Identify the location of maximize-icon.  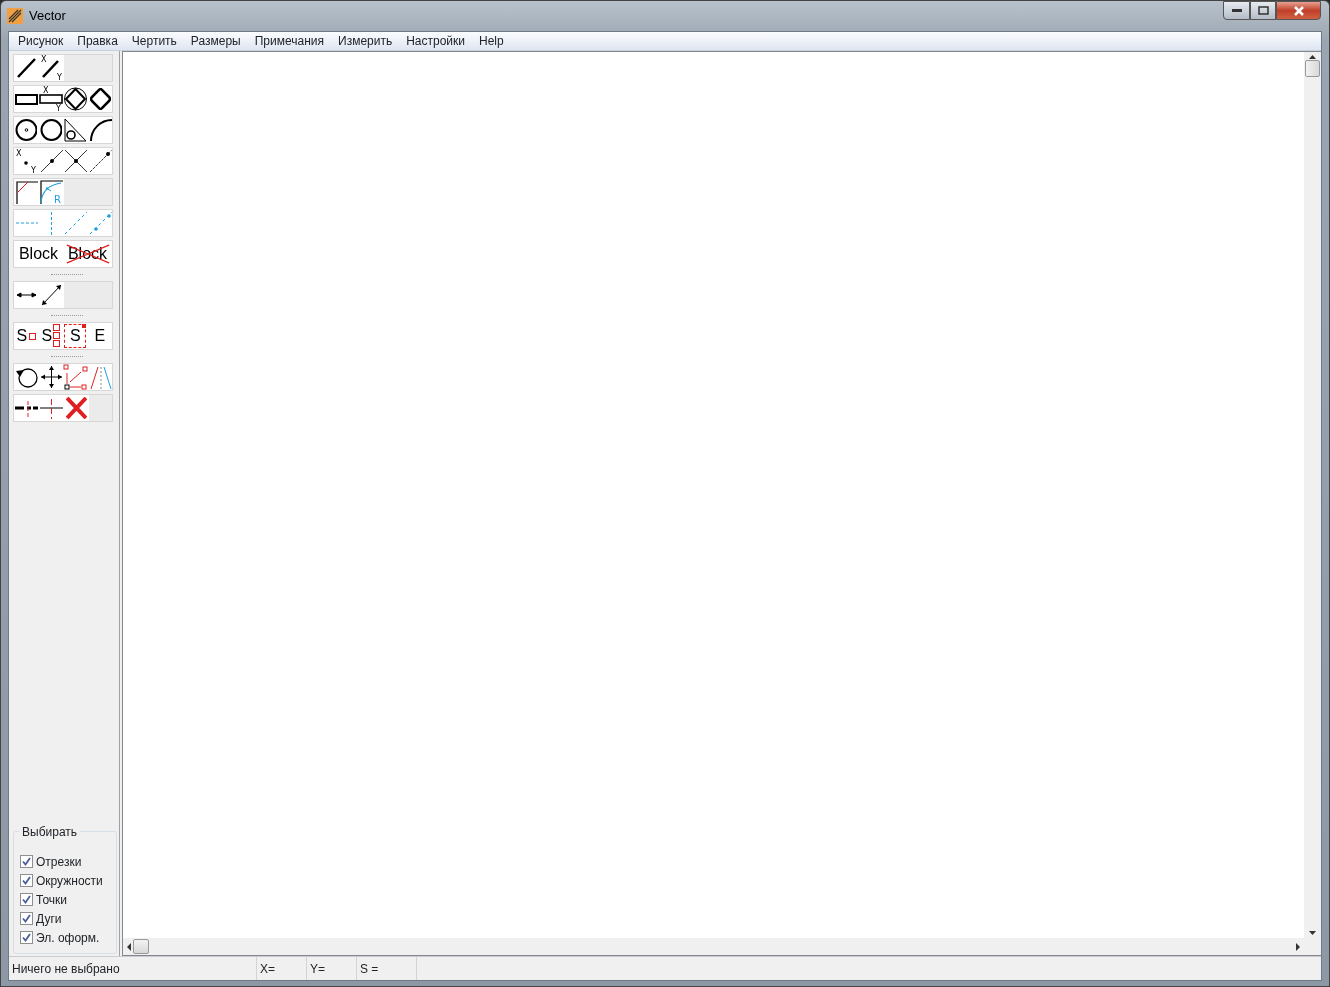
(1263, 10).